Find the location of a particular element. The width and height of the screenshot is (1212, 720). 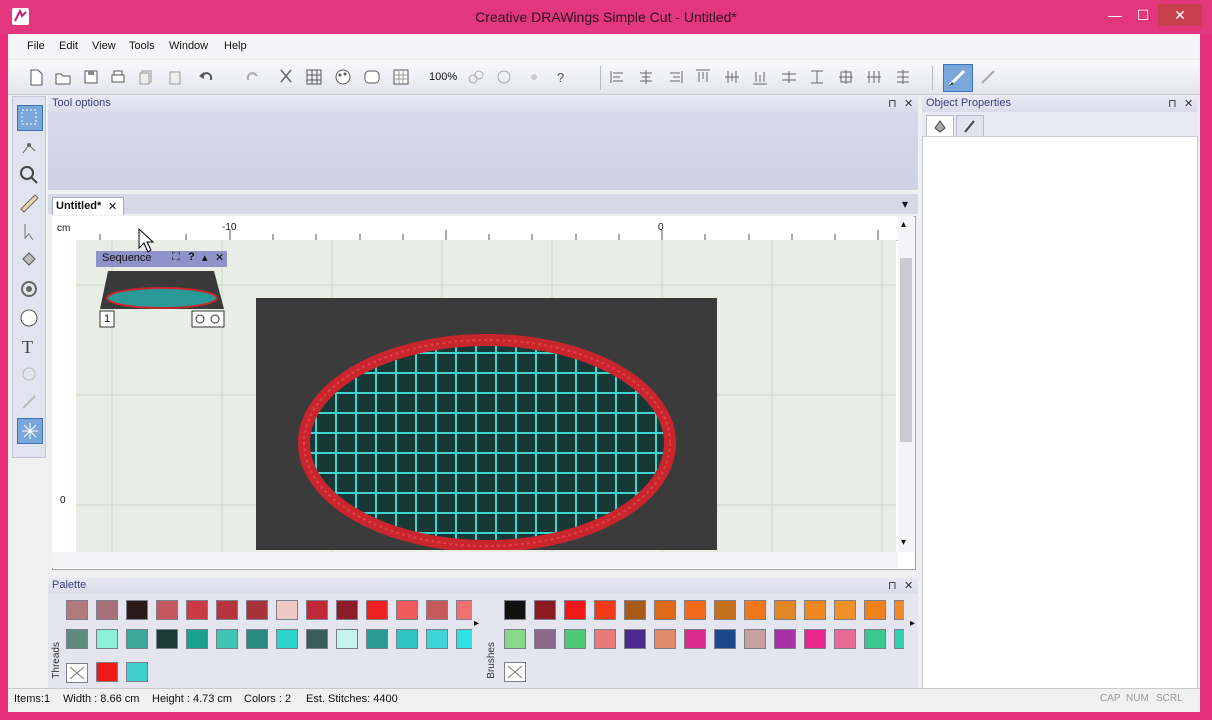

space-vertical-icon is located at coordinates (903, 77).